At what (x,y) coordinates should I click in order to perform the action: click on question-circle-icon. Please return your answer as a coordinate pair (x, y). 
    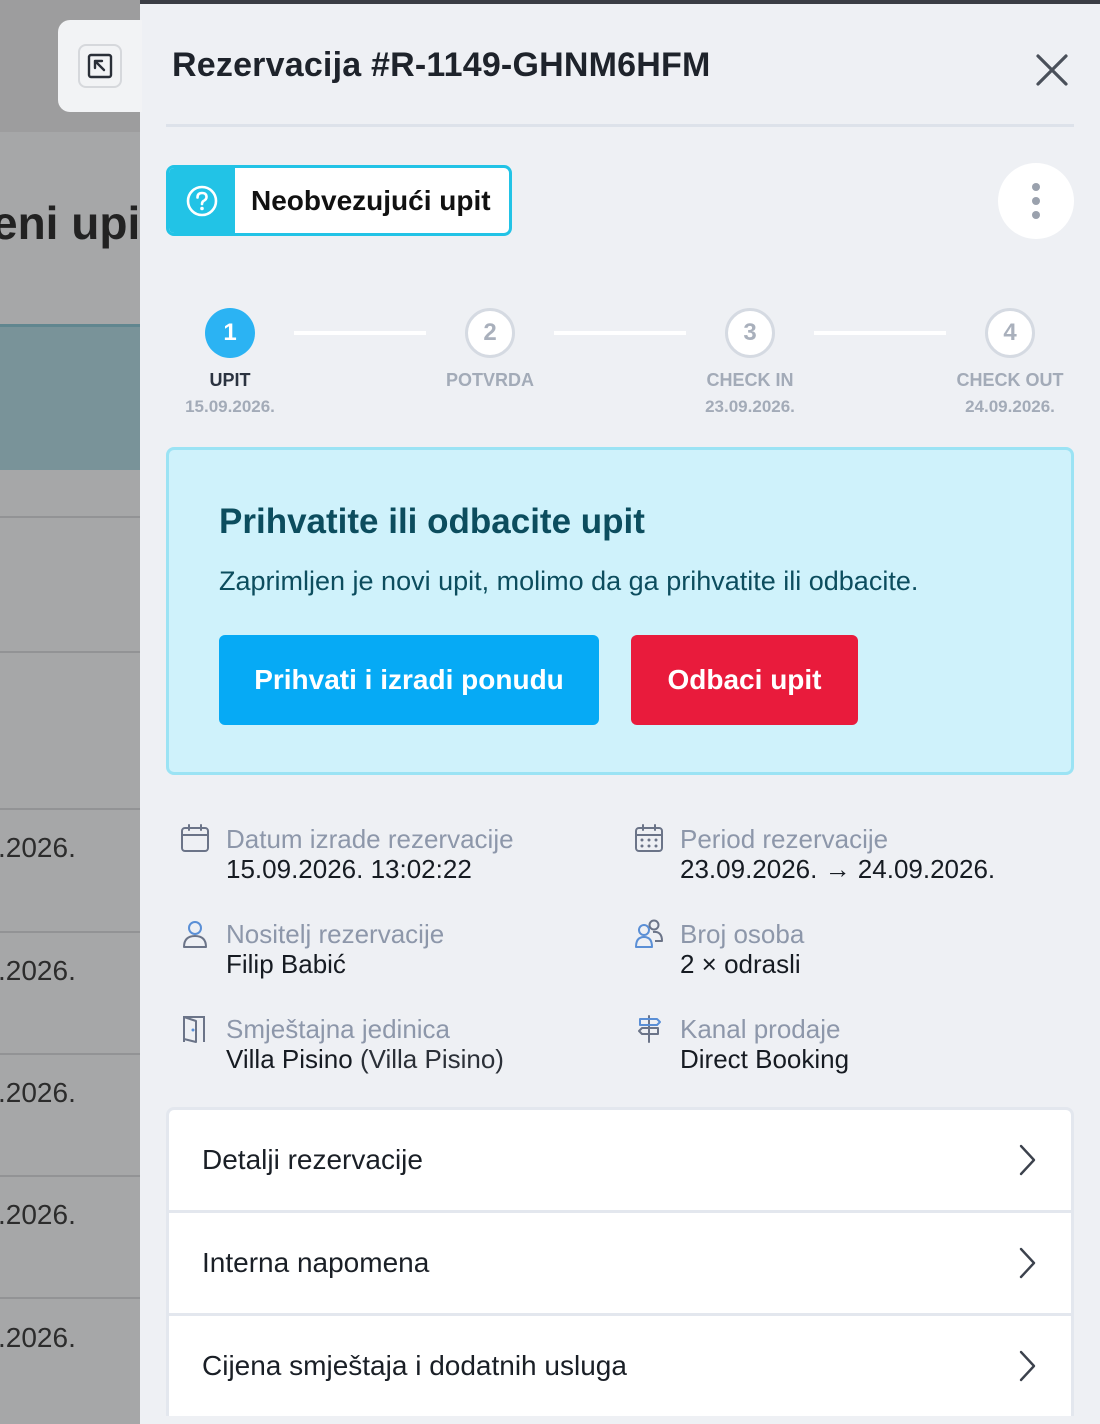
    Looking at the image, I should click on (202, 200).